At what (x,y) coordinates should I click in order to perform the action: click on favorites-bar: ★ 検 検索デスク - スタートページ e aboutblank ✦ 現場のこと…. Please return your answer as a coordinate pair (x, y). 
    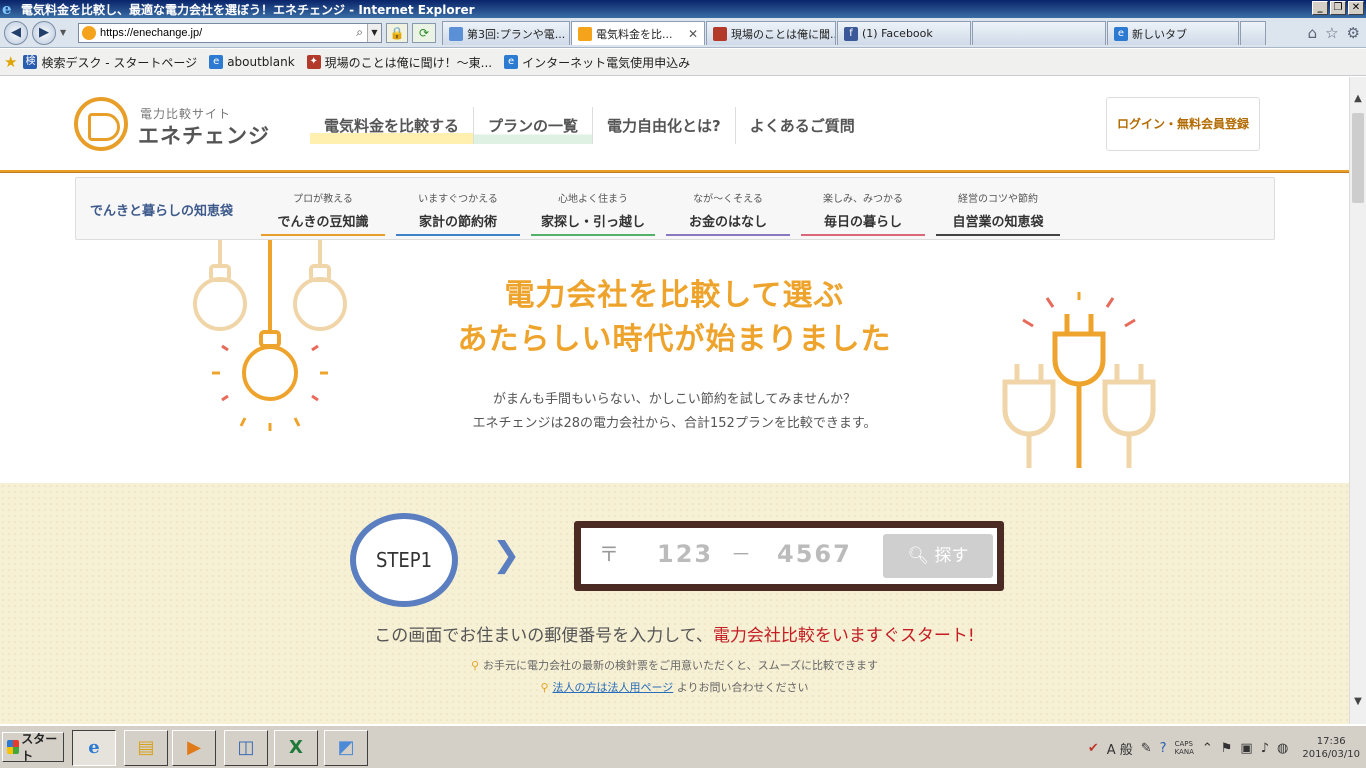
    Looking at the image, I should click on (683, 62).